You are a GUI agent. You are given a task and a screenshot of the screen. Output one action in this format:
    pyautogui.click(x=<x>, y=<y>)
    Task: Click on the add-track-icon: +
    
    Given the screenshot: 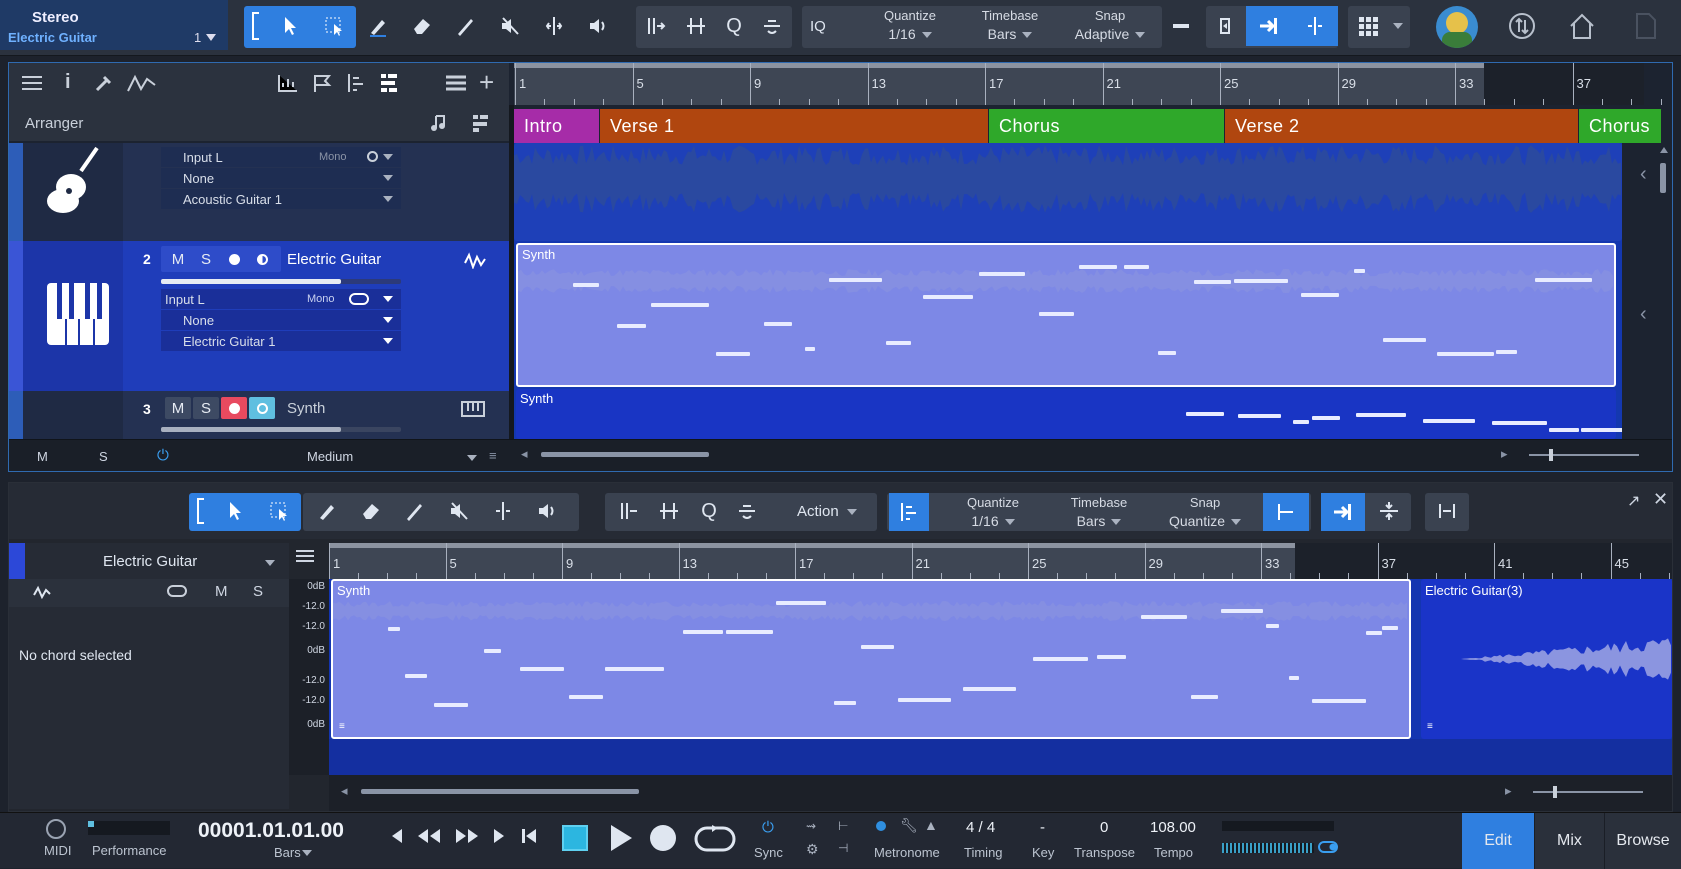 What is the action you would take?
    pyautogui.click(x=486, y=82)
    